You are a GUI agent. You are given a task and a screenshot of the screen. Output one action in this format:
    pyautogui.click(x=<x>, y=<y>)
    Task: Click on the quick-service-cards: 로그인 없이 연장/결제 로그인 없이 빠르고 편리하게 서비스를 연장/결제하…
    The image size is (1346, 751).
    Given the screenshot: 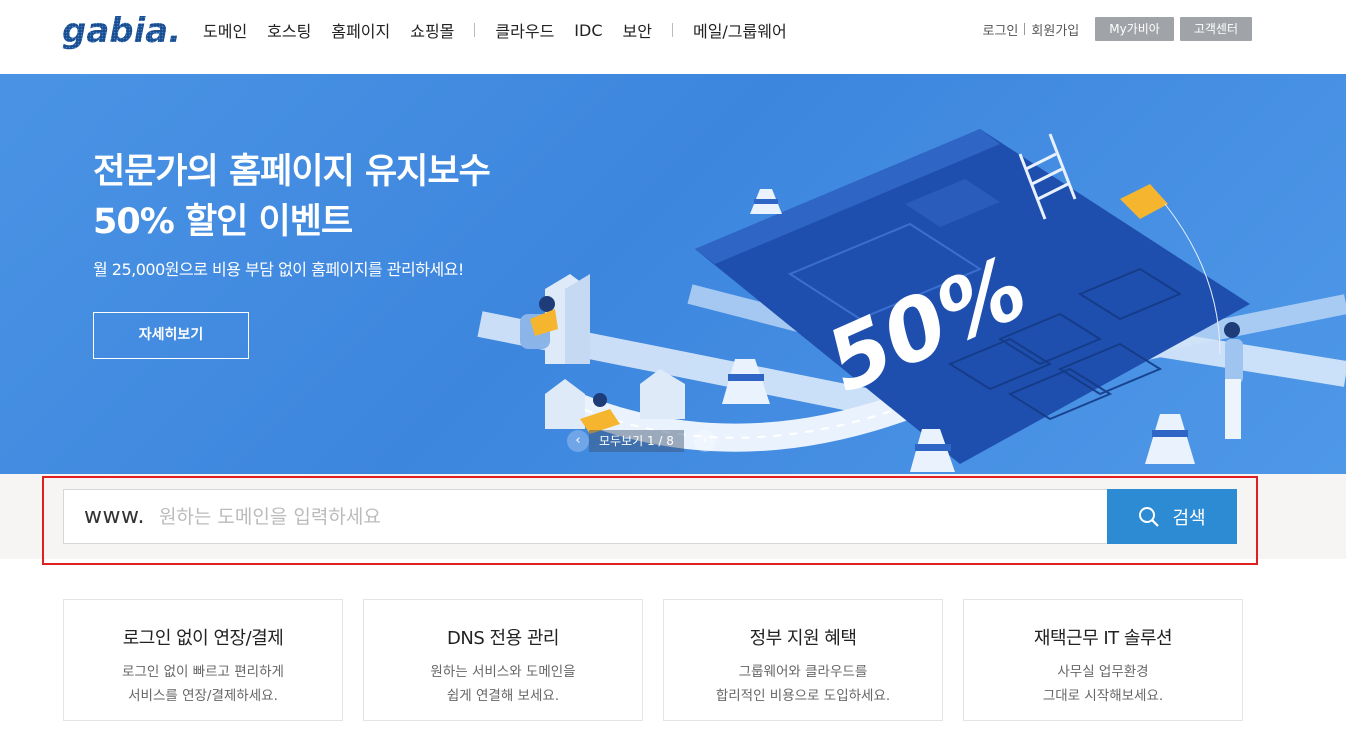 What is the action you would take?
    pyautogui.click(x=653, y=660)
    